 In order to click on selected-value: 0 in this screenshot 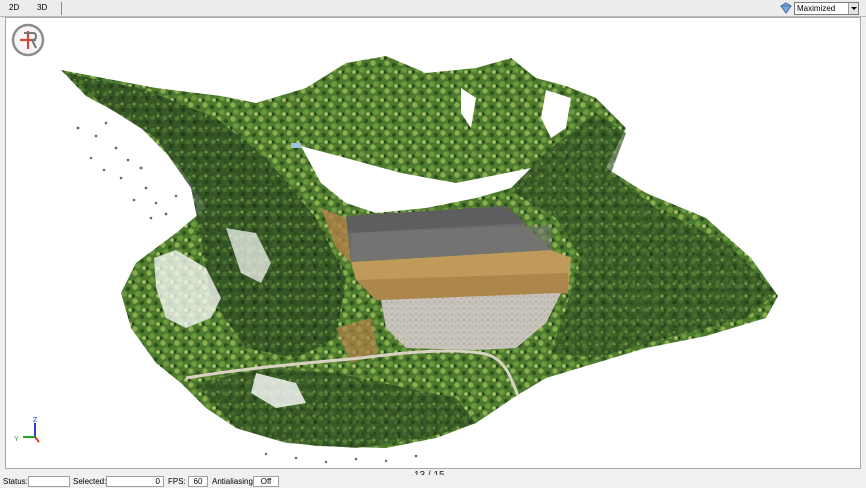, I will do `click(135, 481)`.